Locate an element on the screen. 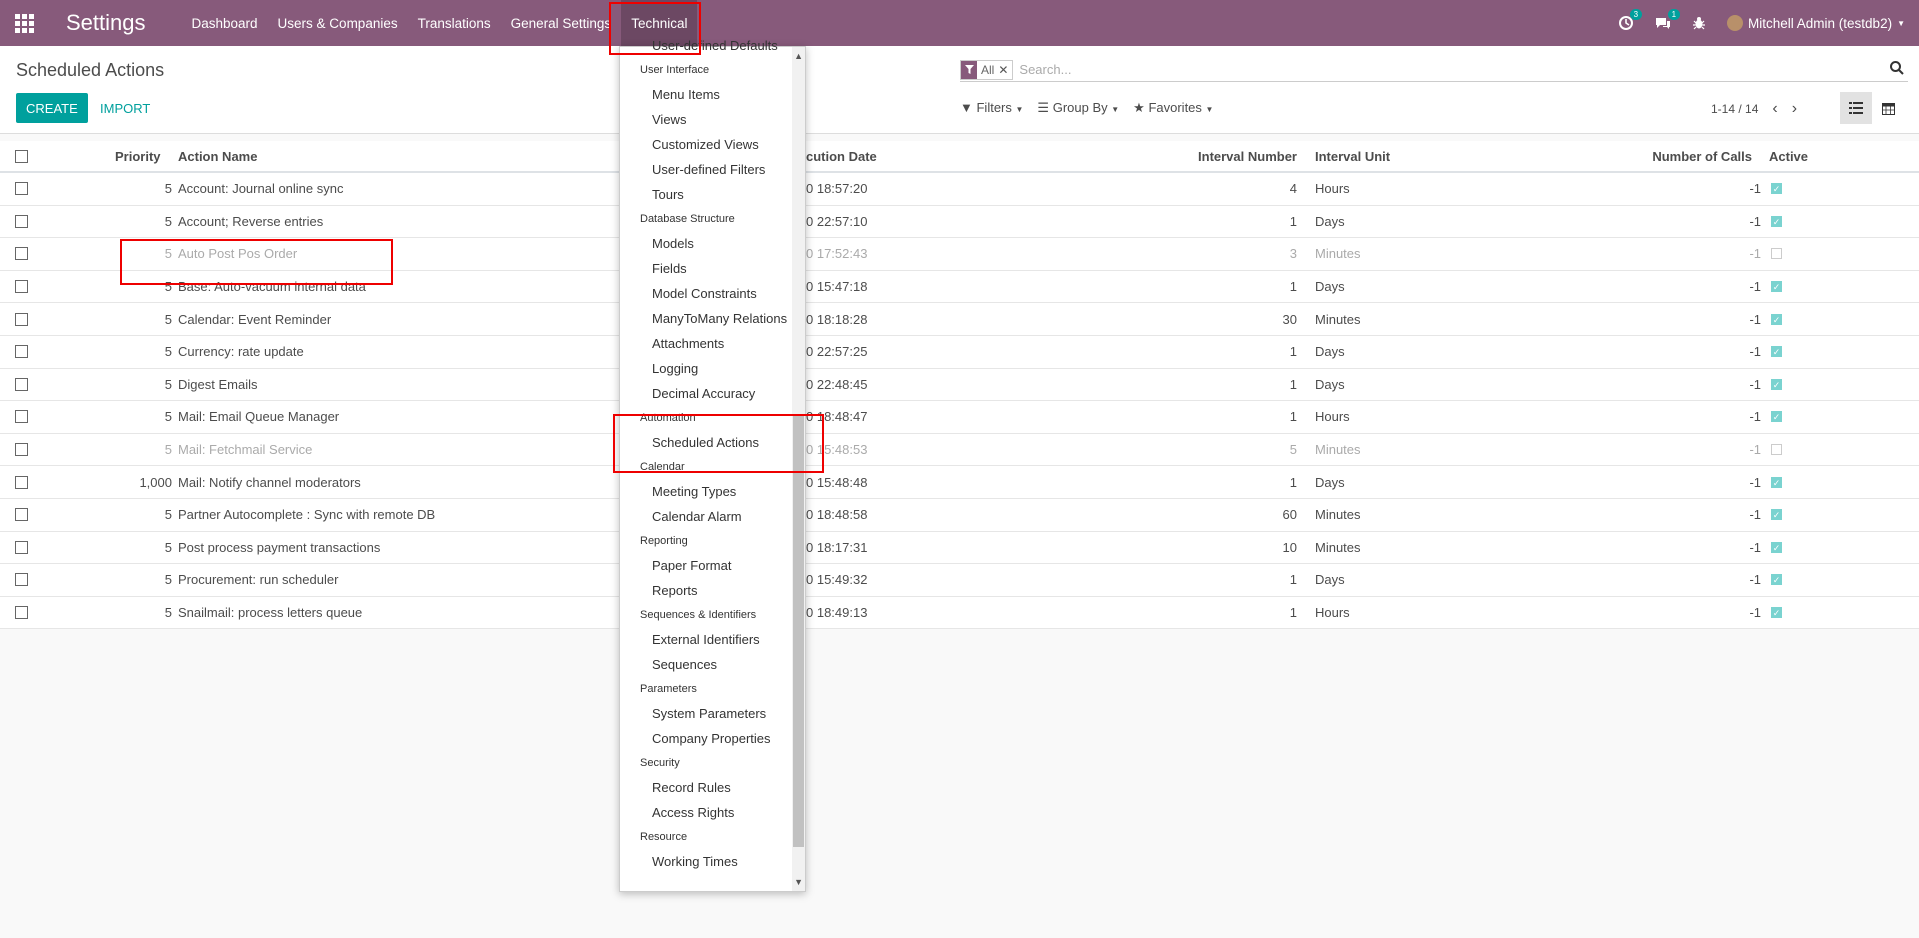 The width and height of the screenshot is (1919, 938). dropdown-item-logging: Logging is located at coordinates (707, 368).